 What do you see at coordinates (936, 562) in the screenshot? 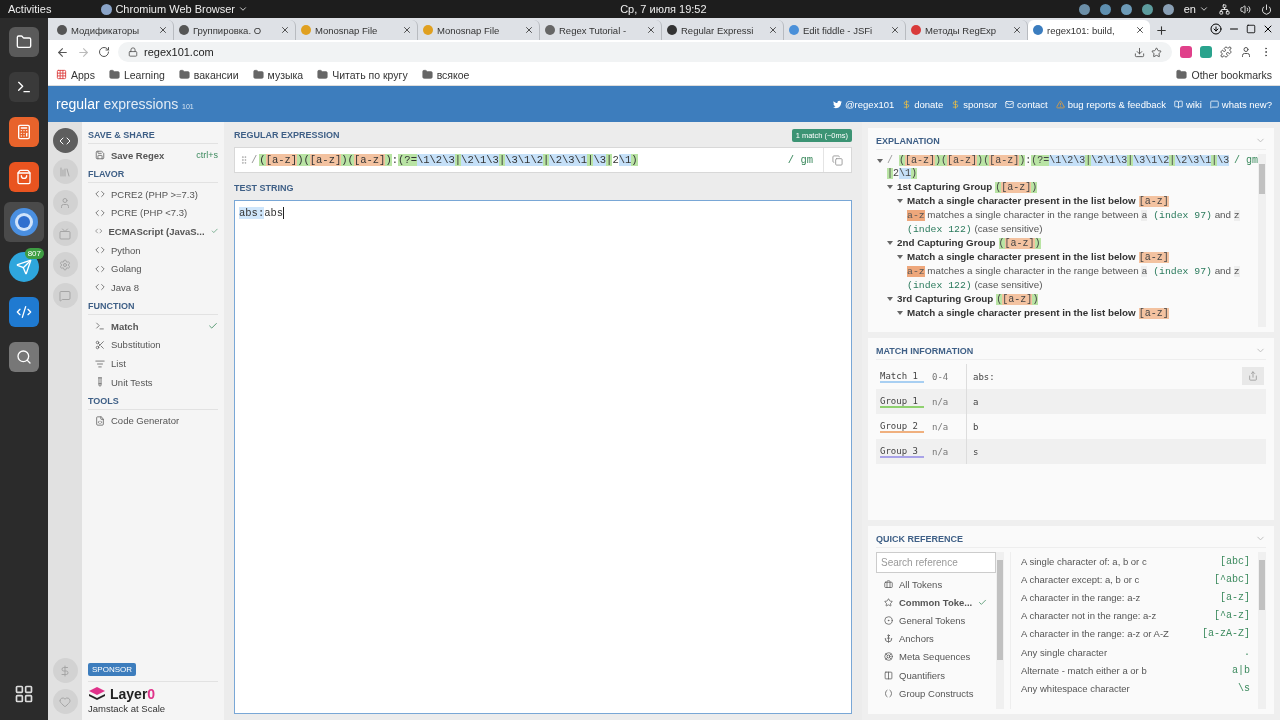
I see `search-field: Search reference` at bounding box center [936, 562].